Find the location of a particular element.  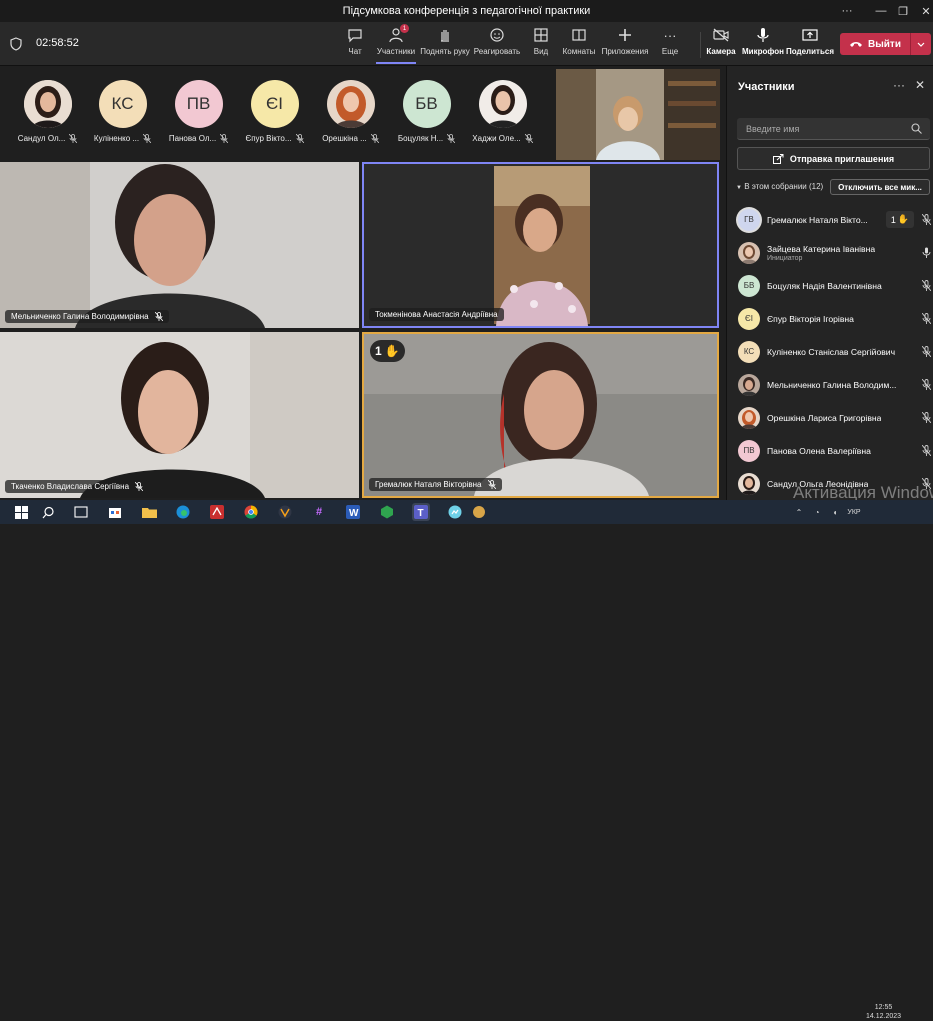

avatar: БВ is located at coordinates (749, 285).